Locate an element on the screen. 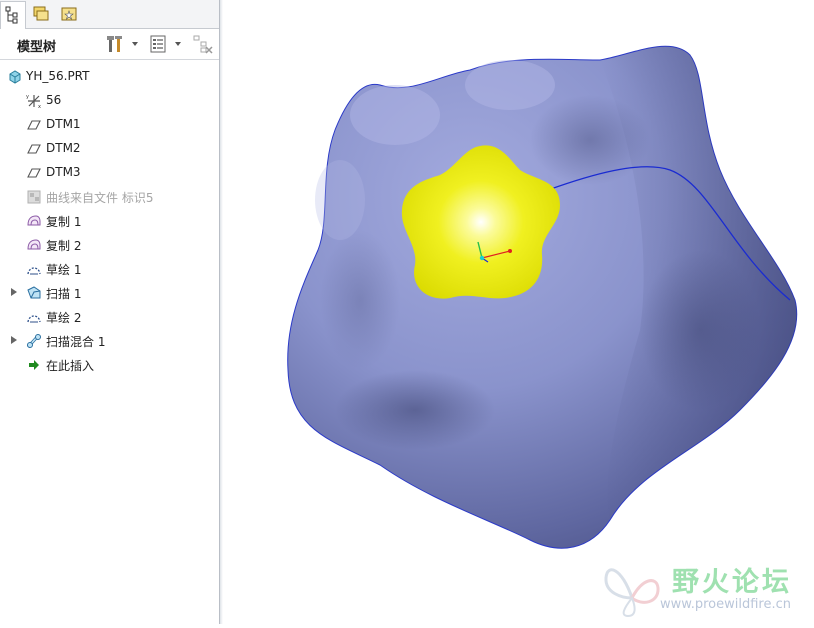  tab-folder-browser is located at coordinates (41, 14).